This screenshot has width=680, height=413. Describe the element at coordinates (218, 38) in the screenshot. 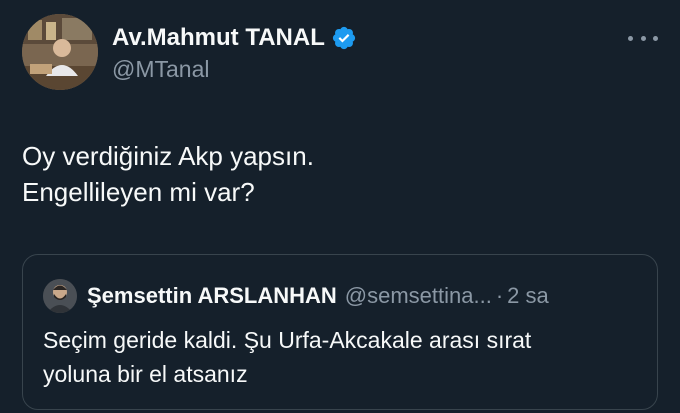

I see `author-display-name: Av.Mahmut TANAL` at that location.